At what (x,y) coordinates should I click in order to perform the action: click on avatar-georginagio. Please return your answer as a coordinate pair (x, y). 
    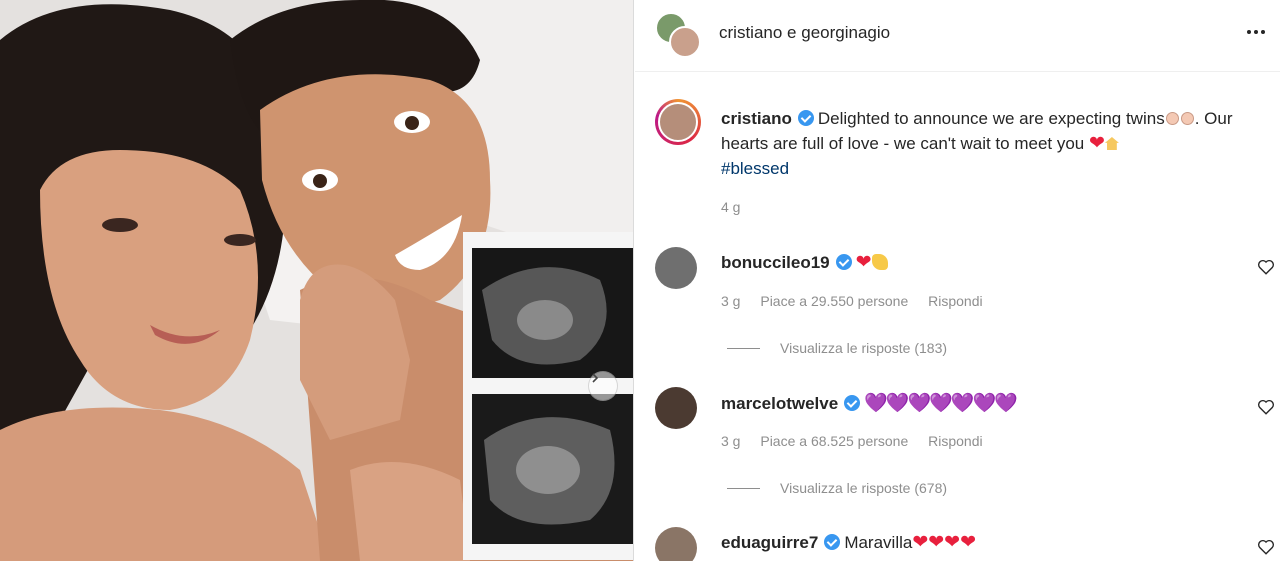
    Looking at the image, I should click on (685, 42).